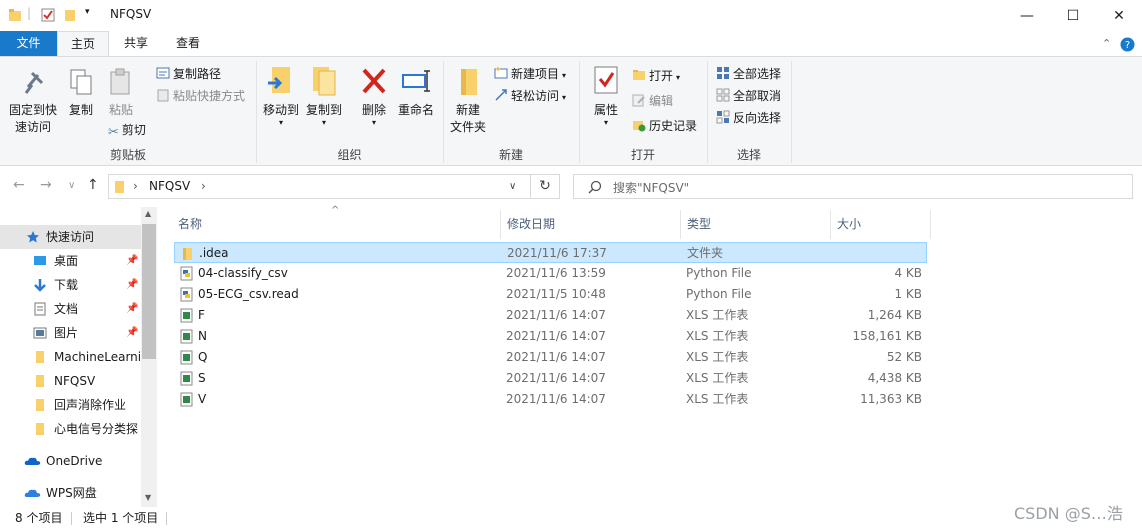  What do you see at coordinates (891, 399) in the screenshot?
I see `file-size: 11,363 KB` at bounding box center [891, 399].